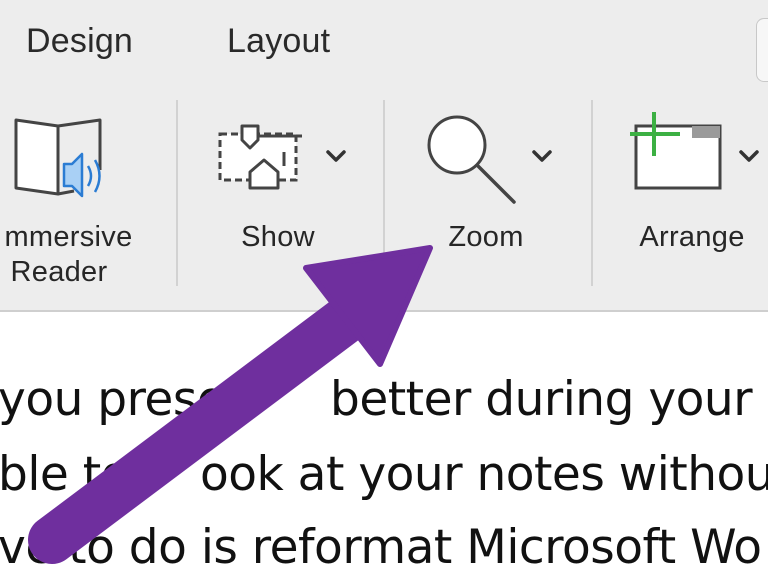 The image size is (768, 576). What do you see at coordinates (58, 158) in the screenshot?
I see `immersive-reader-icon` at bounding box center [58, 158].